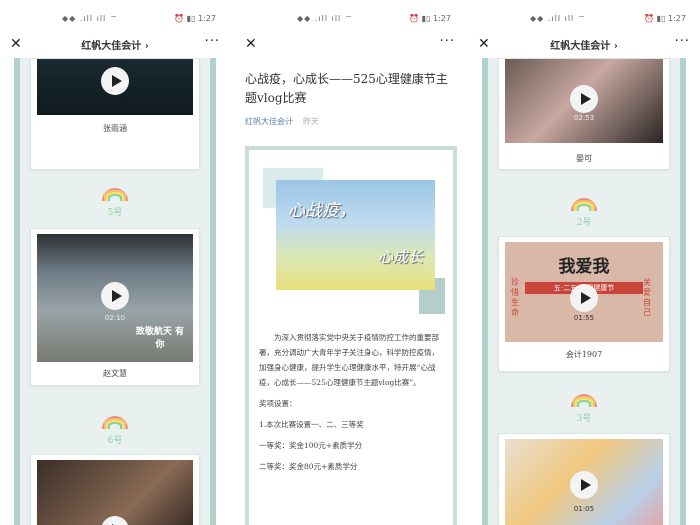  What do you see at coordinates (400, 257) in the screenshot?
I see `poster-text: 心成长` at bounding box center [400, 257].